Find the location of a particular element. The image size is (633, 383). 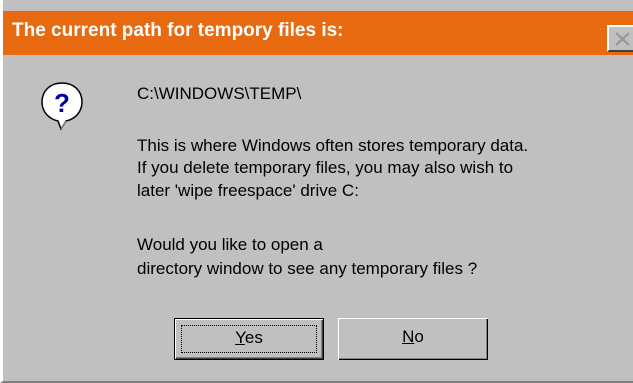

close-button is located at coordinates (620, 38).